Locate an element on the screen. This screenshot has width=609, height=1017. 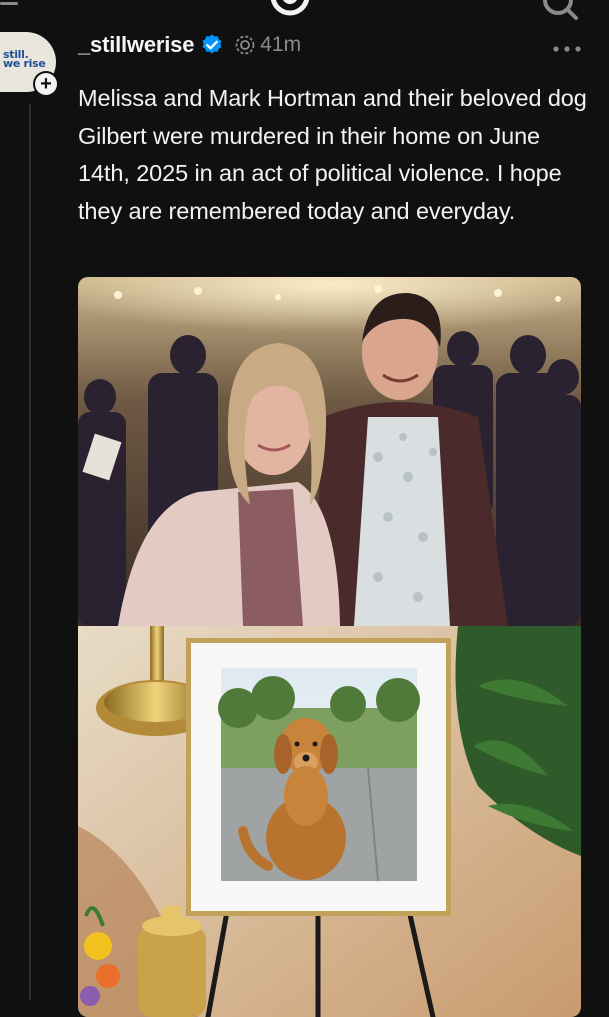
ai-label-icon is located at coordinates (245, 45).